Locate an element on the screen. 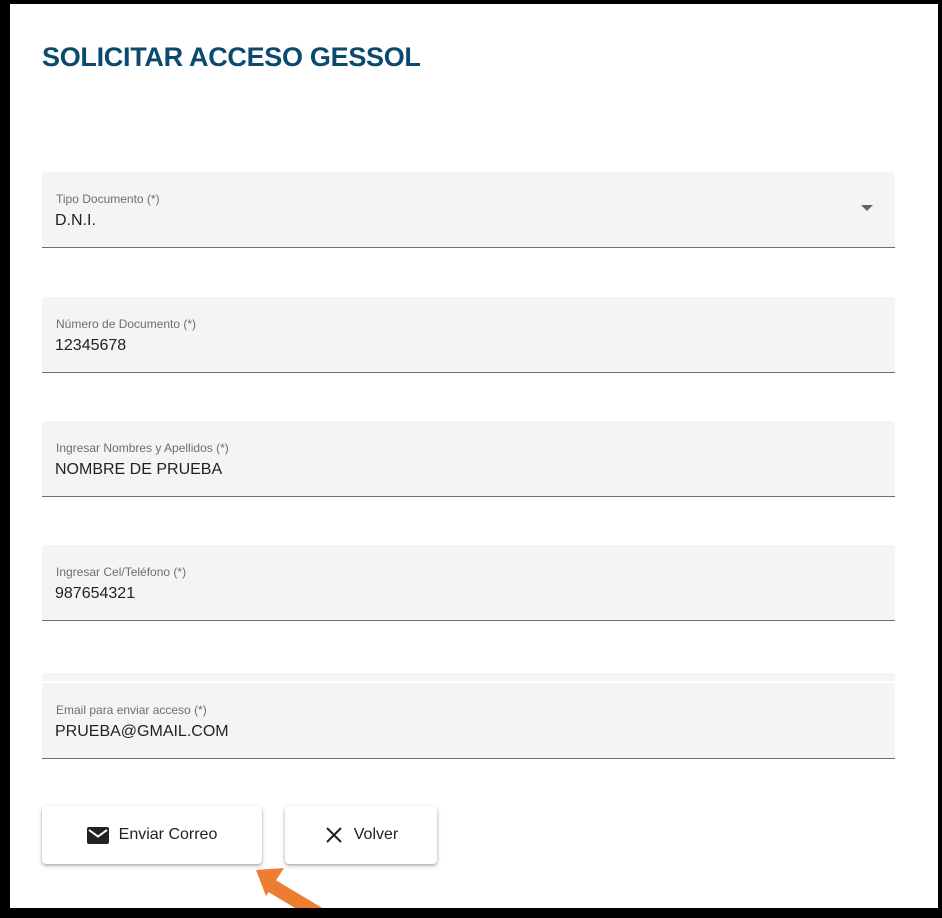  full-name-input is located at coordinates (455, 470).